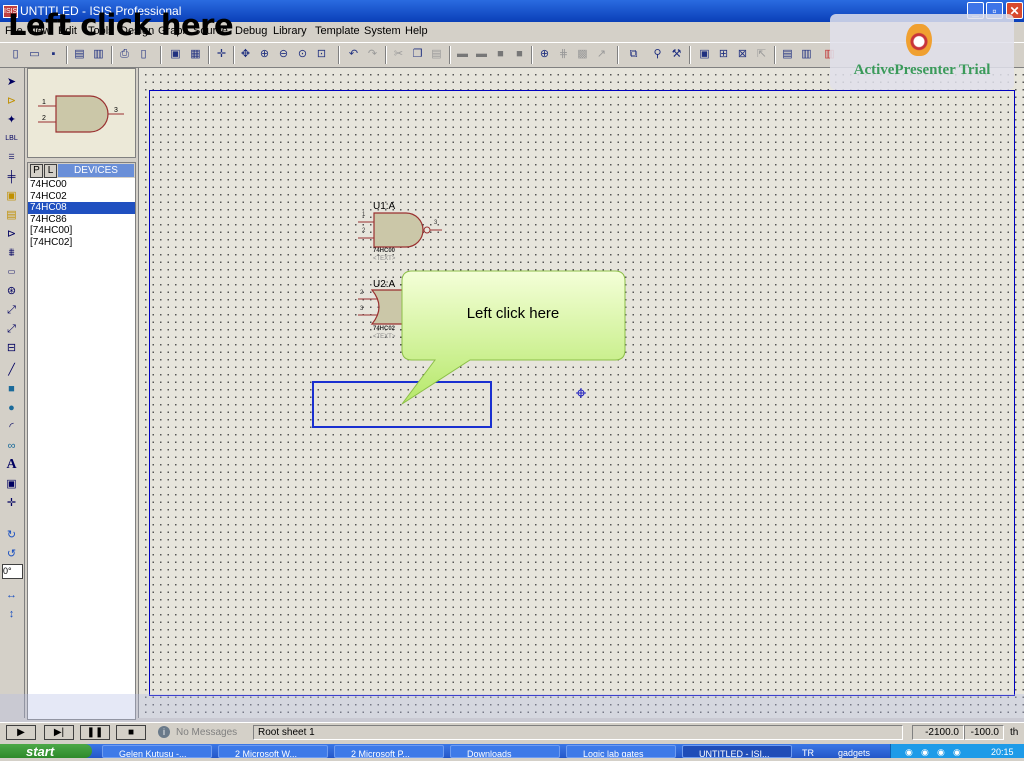 The width and height of the screenshot is (1024, 761). What do you see at coordinates (513, 337) in the screenshot?
I see `callout-bubble` at bounding box center [513, 337].